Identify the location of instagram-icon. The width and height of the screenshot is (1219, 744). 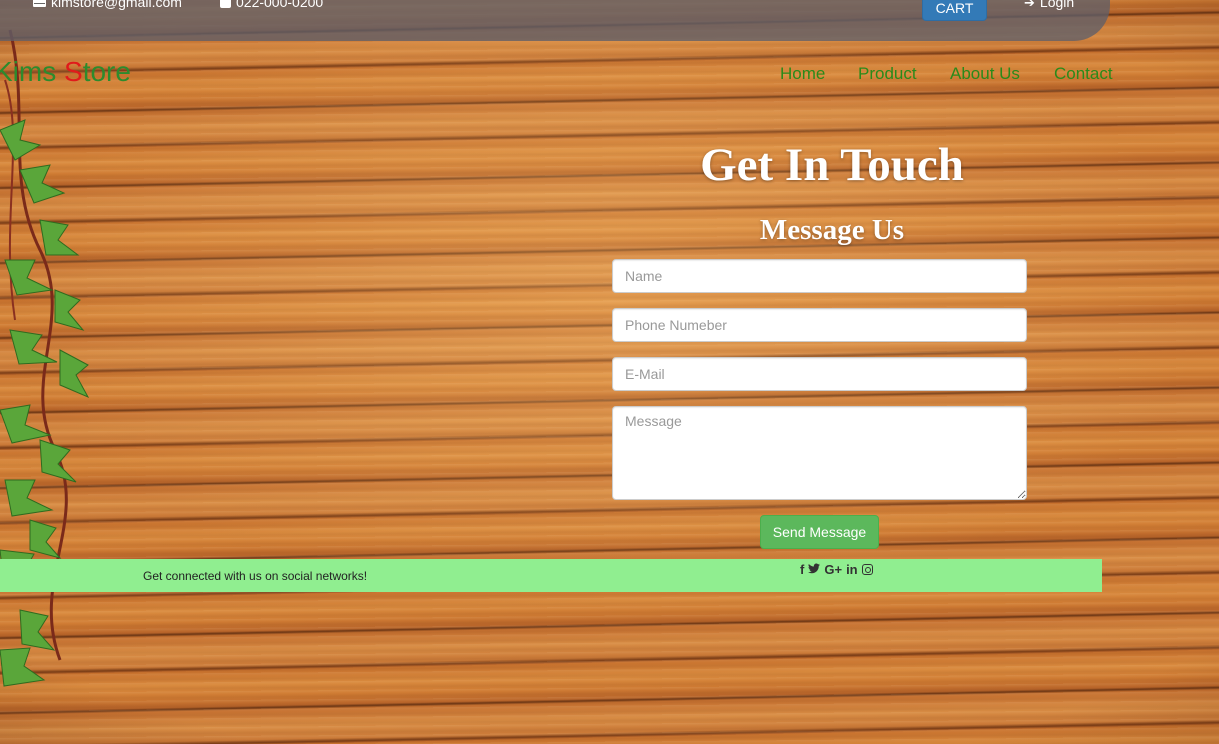
(867, 569).